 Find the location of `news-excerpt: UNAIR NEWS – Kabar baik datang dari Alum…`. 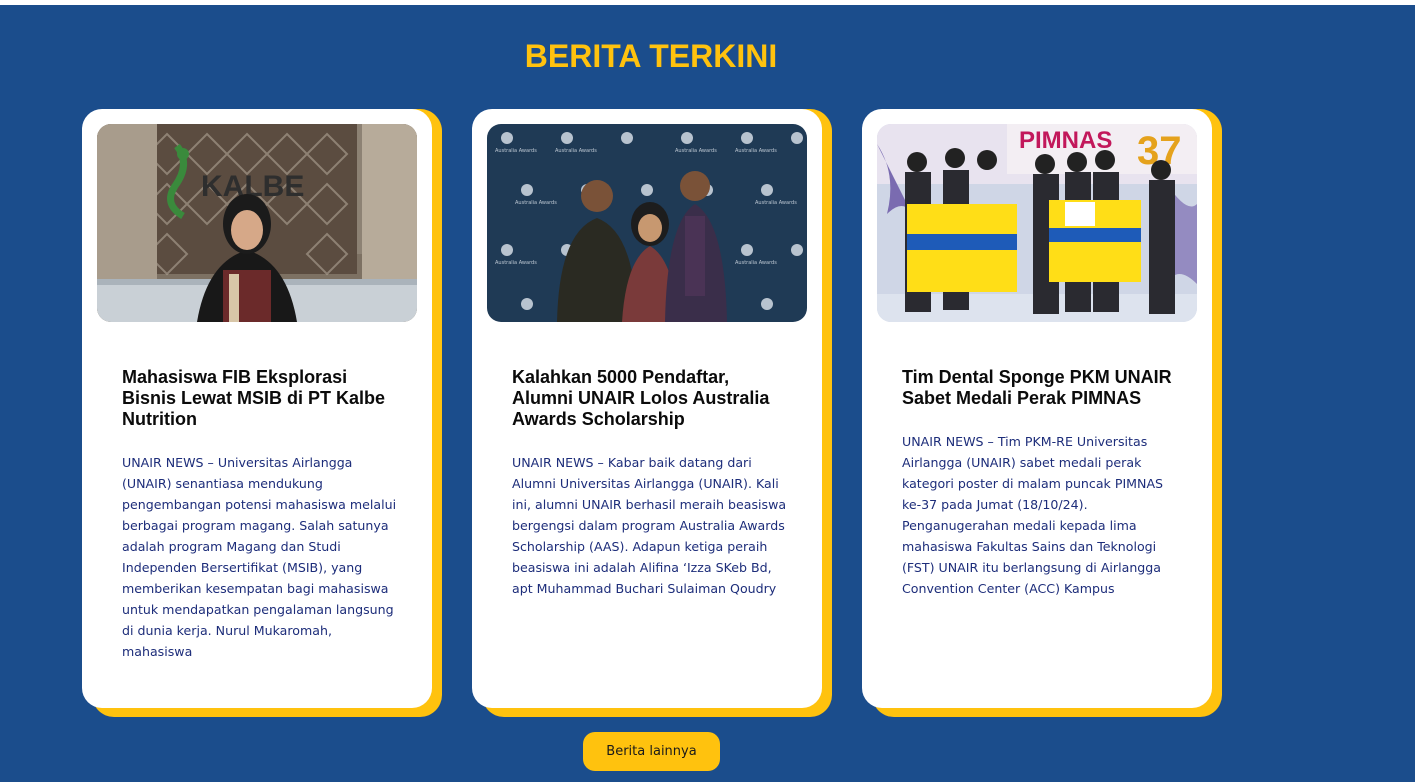

news-excerpt: UNAIR NEWS – Kabar baik datang dari Alum… is located at coordinates (649, 525).